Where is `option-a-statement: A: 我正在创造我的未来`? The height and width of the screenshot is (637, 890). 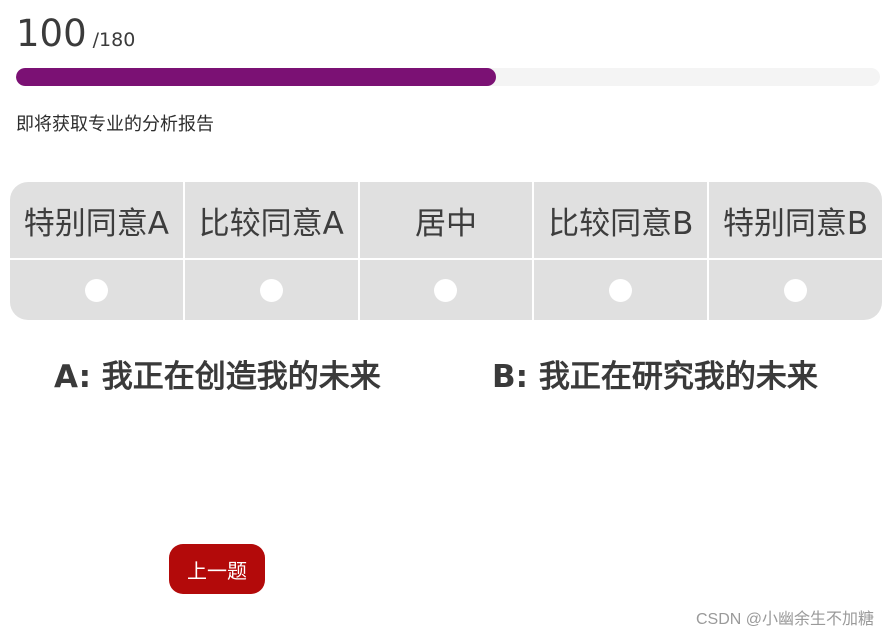
option-a-statement: A: 我正在创造我的未来 is located at coordinates (217, 377).